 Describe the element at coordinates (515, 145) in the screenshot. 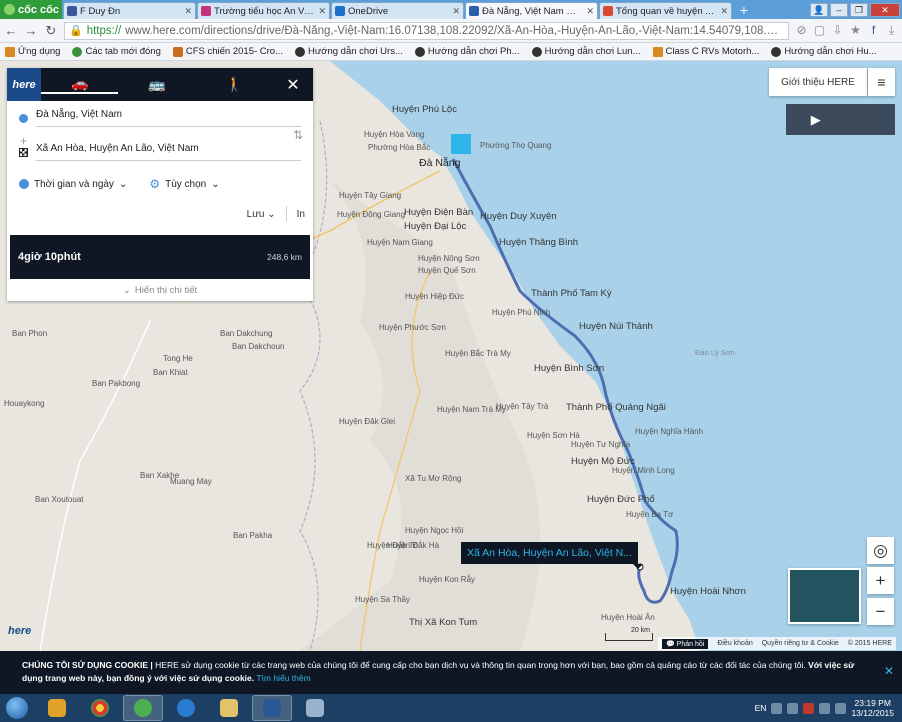

I see `map-place-label: Phường Thọ Quang` at that location.